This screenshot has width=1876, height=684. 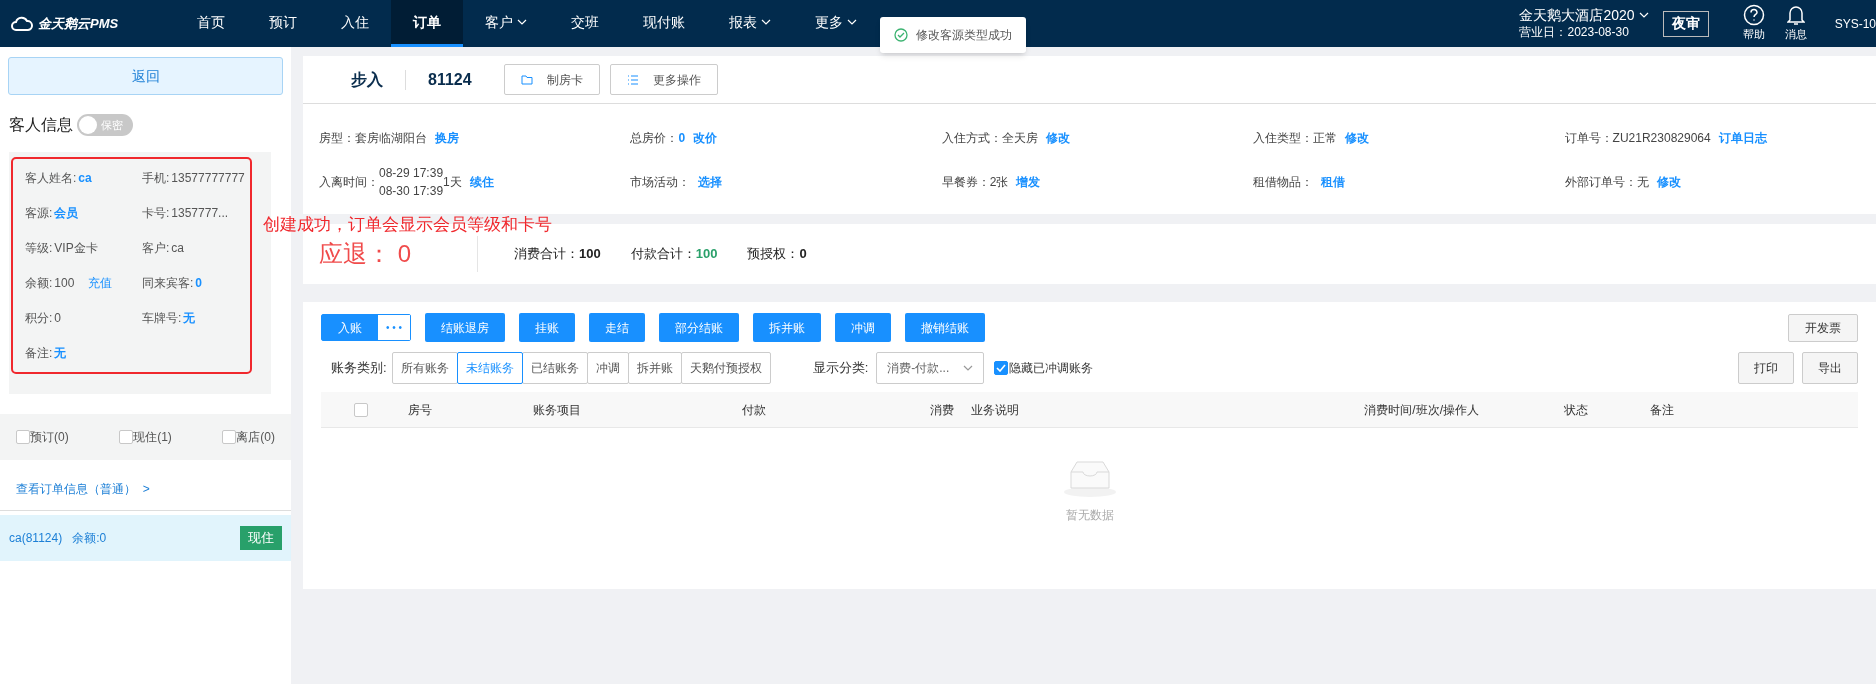 What do you see at coordinates (617, 327) in the screenshot?
I see `bill-action-button: 走结` at bounding box center [617, 327].